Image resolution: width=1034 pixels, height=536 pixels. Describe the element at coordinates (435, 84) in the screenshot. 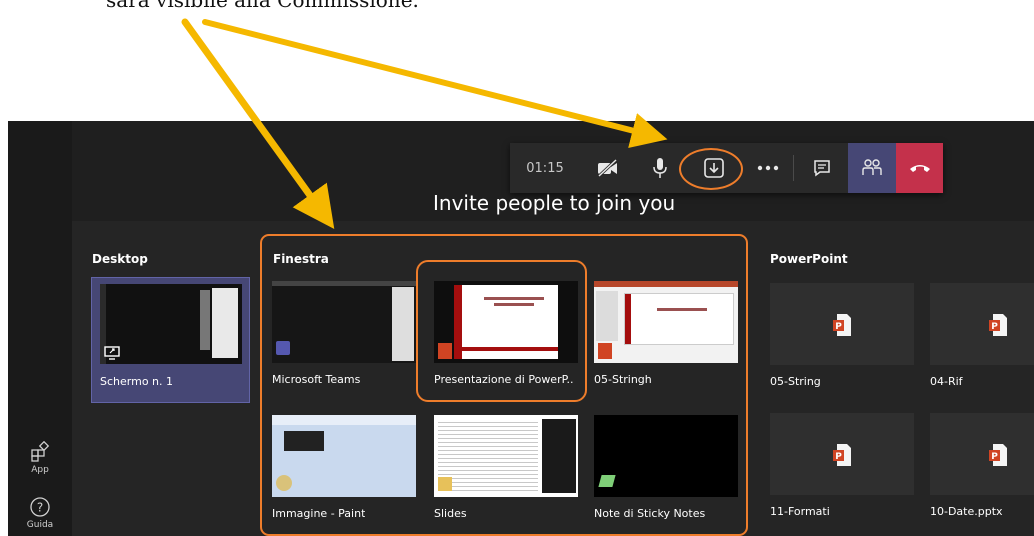

I see `arrow-to-share-button` at that location.